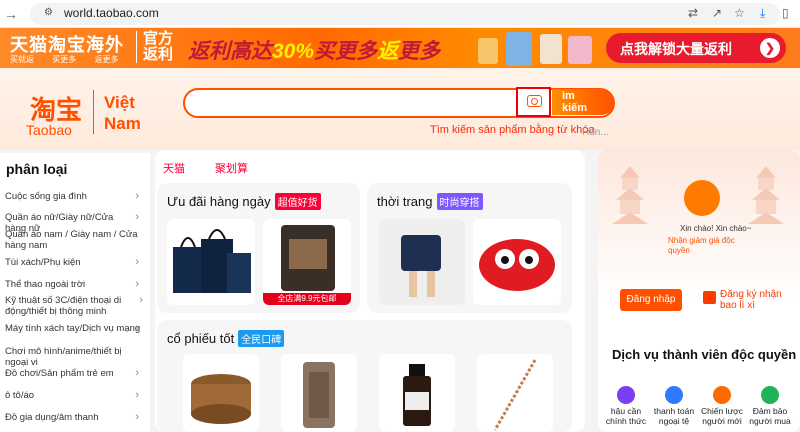 The height and width of the screenshot is (432, 800). What do you see at coordinates (219, 201) in the screenshot?
I see `card-title-text: Ưu đãi hàng ngày` at bounding box center [219, 201].